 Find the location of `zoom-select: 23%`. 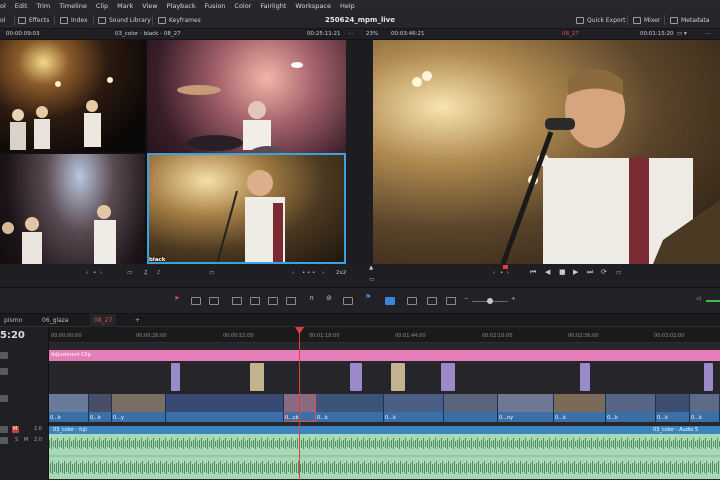

zoom-select: 23% is located at coordinates (372, 34).